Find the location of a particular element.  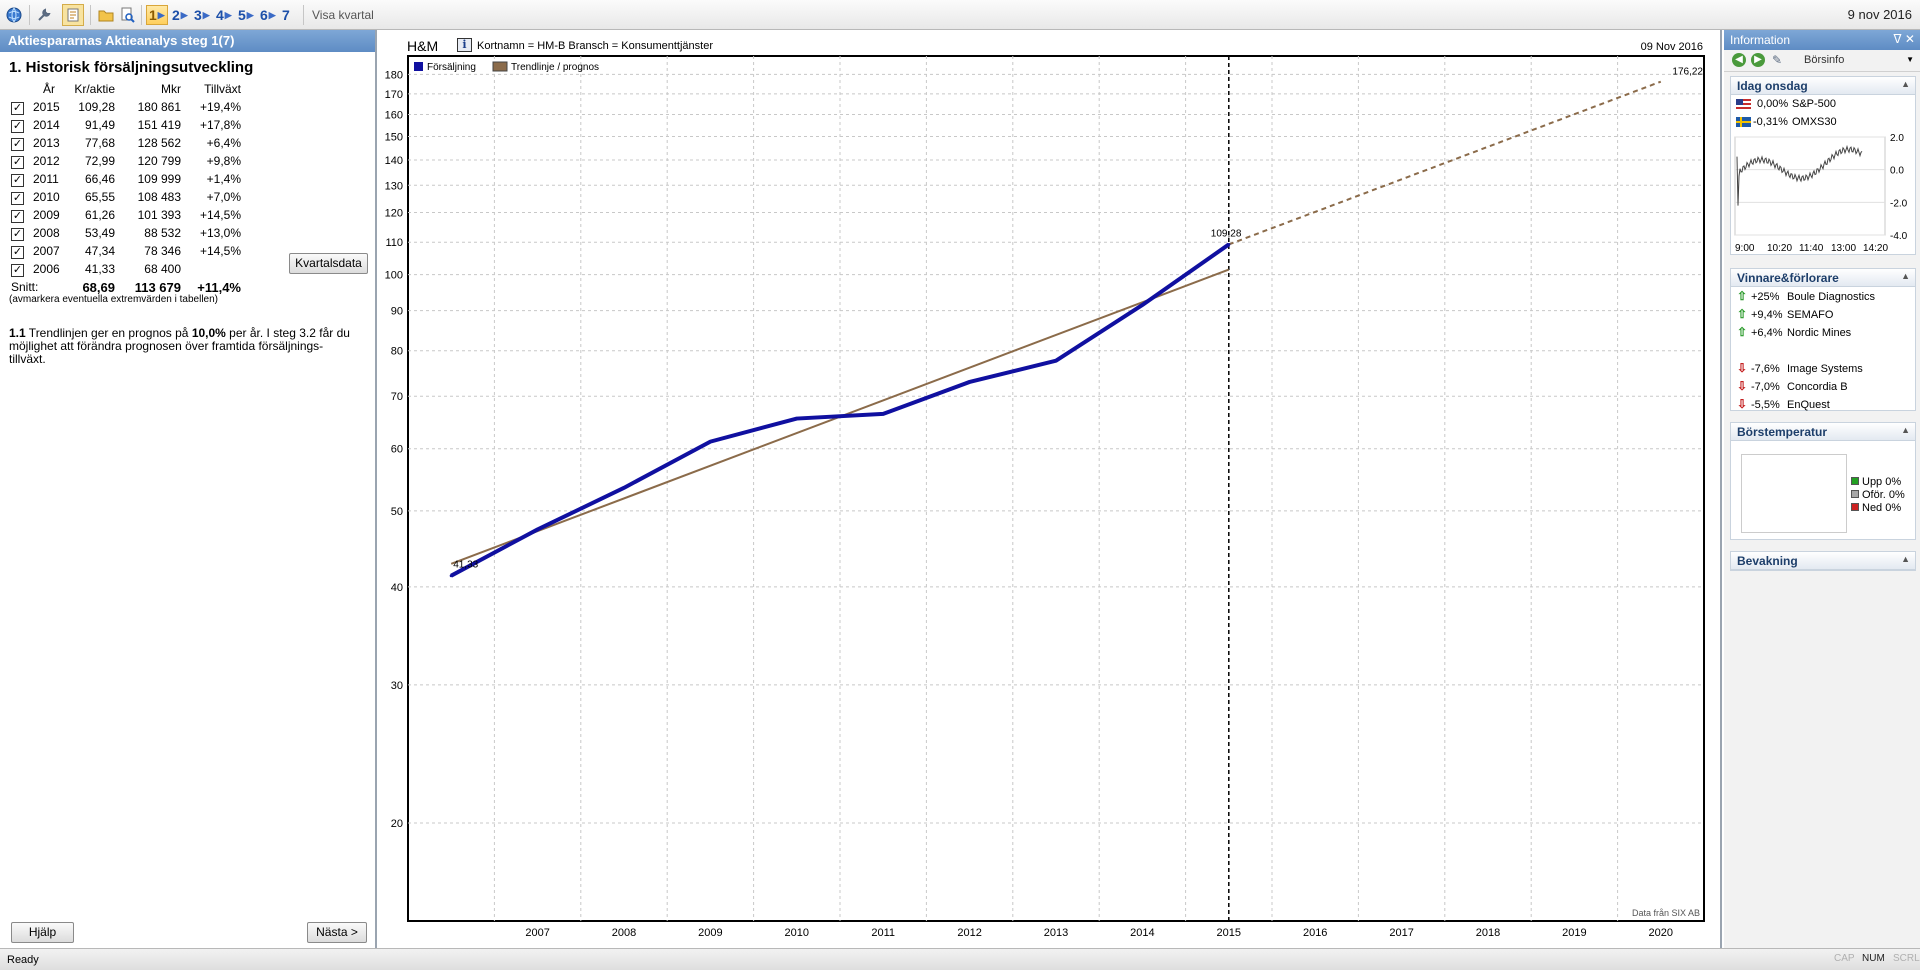

folder-open-icon is located at coordinates (106, 15).